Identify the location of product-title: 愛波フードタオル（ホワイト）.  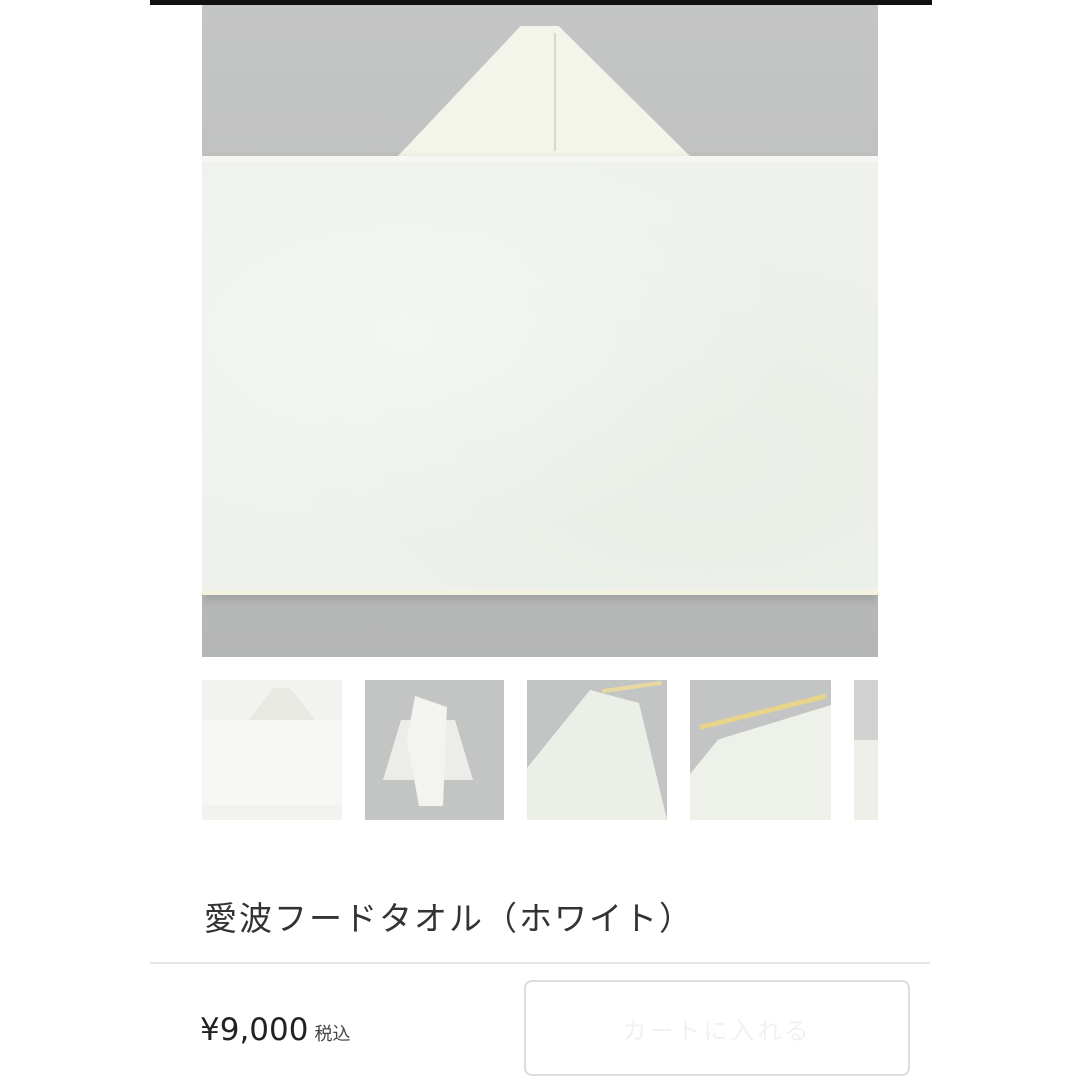
(449, 918).